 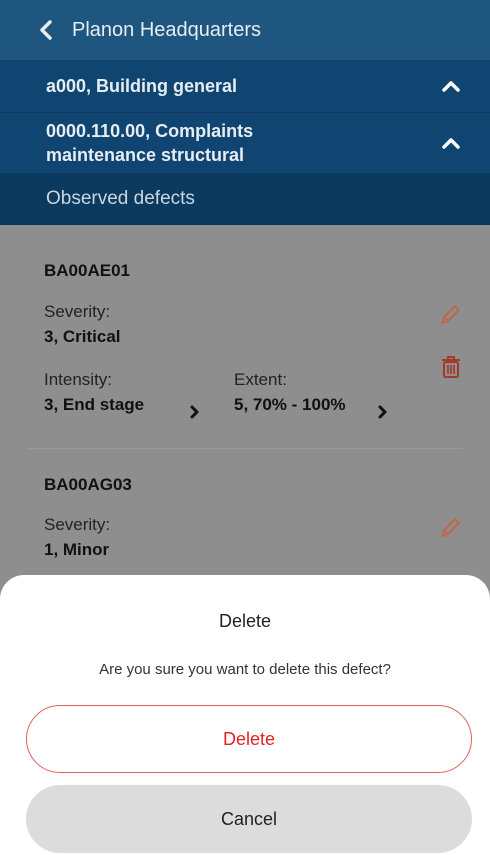 What do you see at coordinates (249, 739) in the screenshot?
I see `delete-button: Delete` at bounding box center [249, 739].